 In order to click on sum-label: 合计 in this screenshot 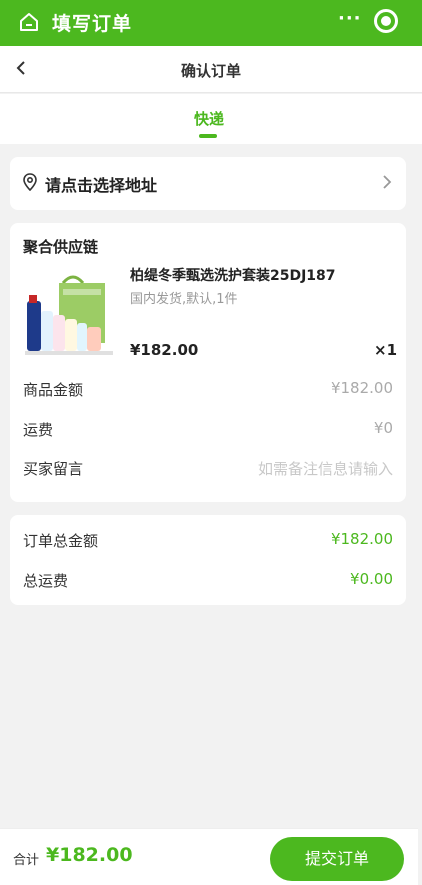, I will do `click(26, 860)`.